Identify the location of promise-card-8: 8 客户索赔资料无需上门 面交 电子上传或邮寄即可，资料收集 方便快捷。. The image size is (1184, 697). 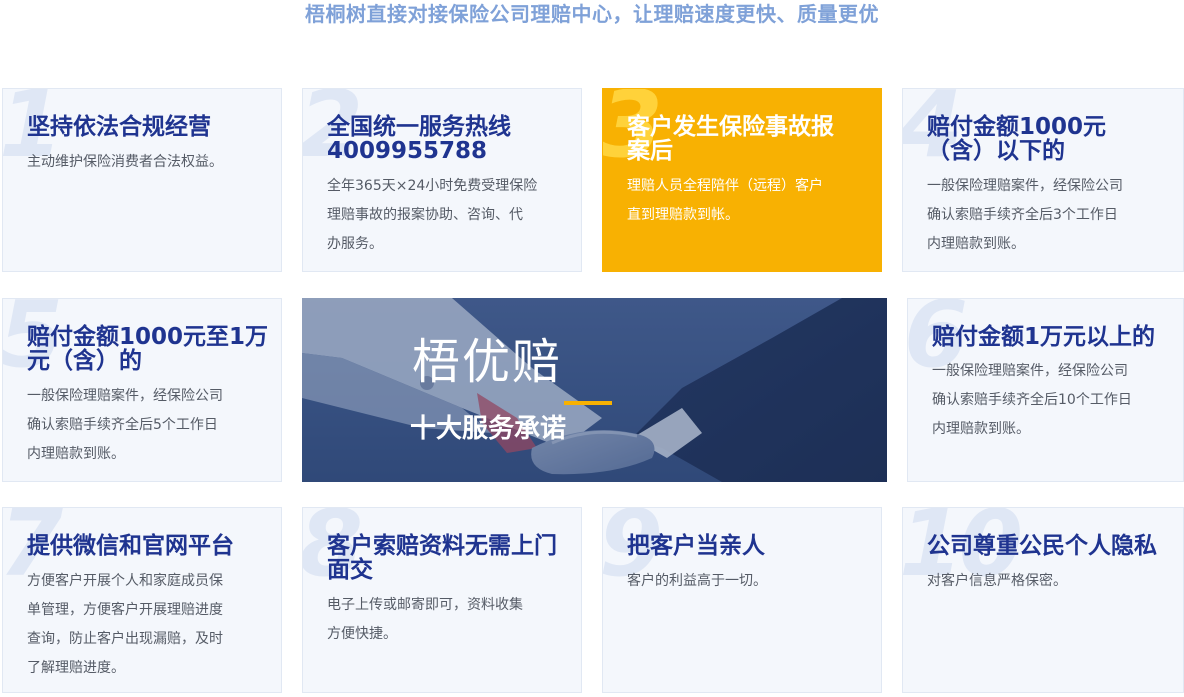
(442, 600).